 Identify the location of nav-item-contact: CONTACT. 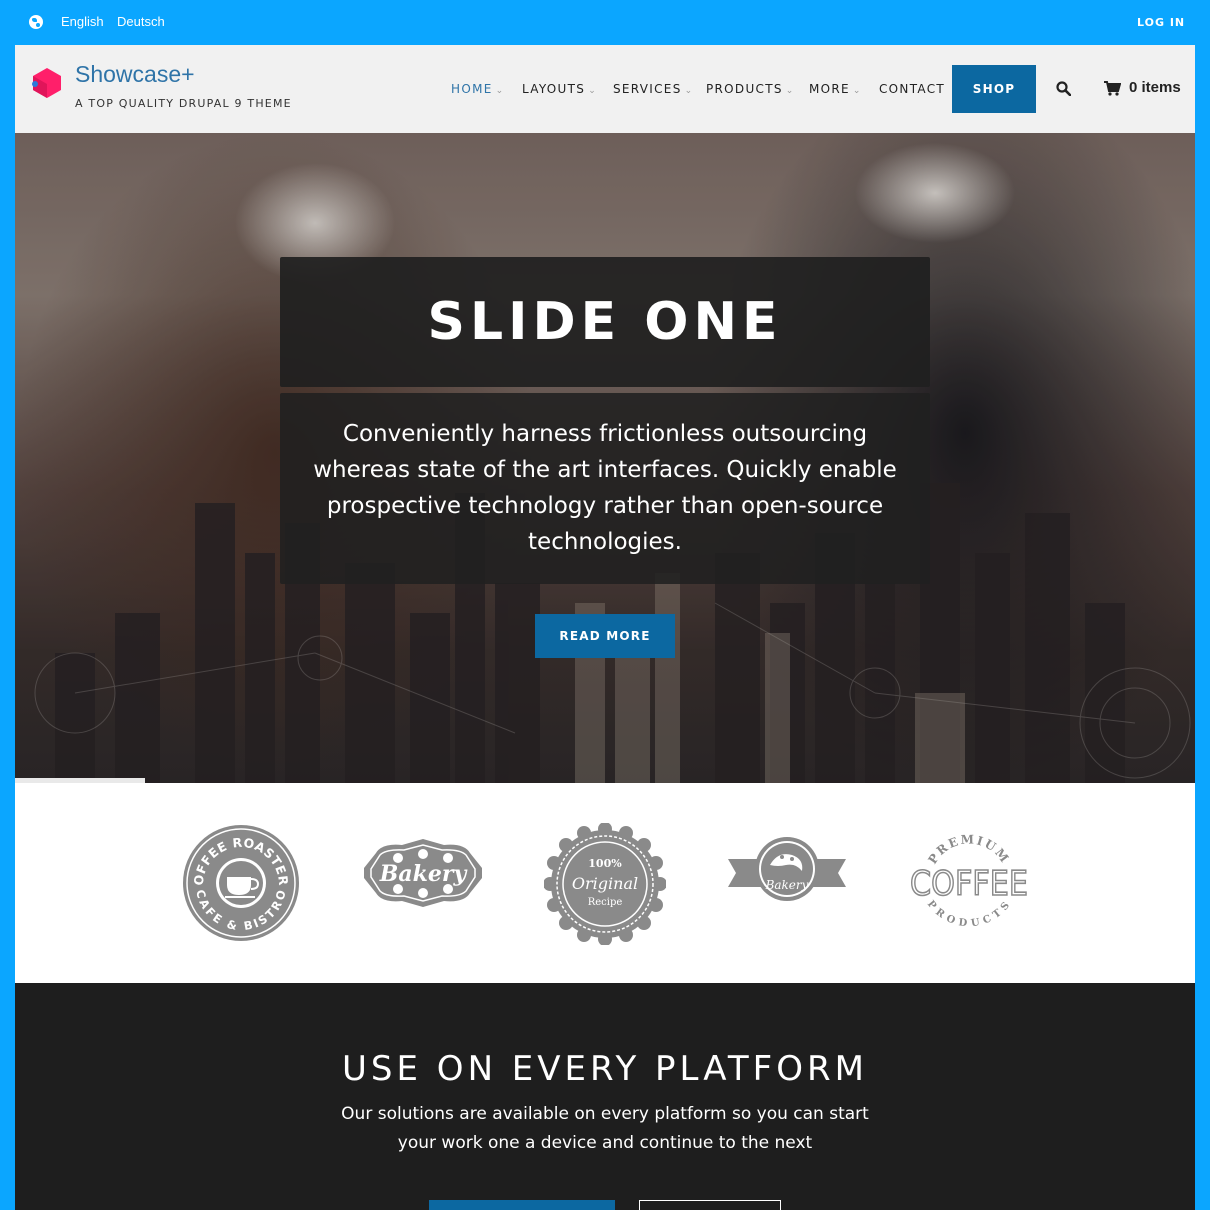
(912, 89).